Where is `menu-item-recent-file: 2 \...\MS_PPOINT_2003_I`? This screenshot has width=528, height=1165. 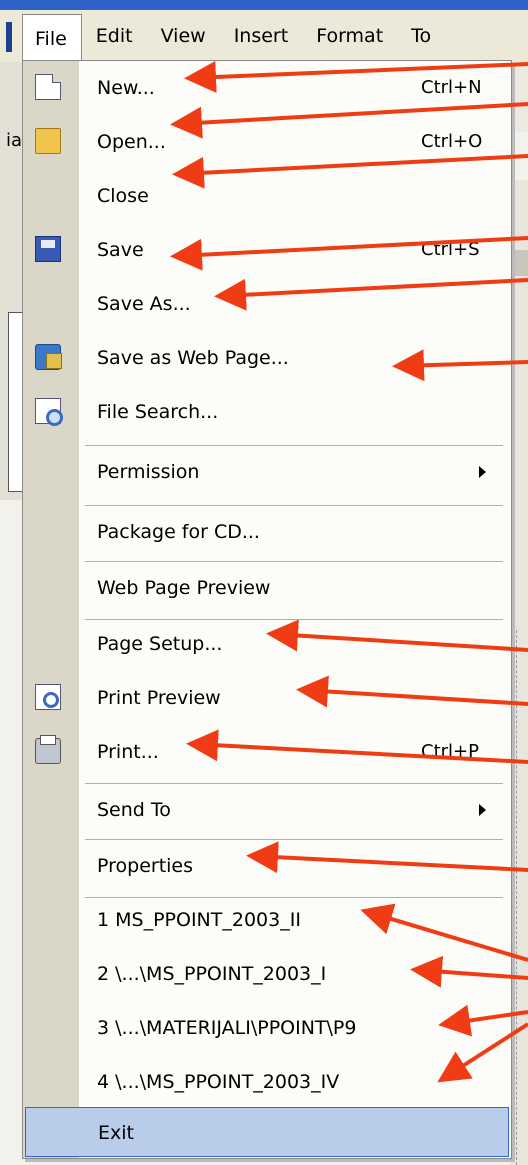 menu-item-recent-file: 2 \...\MS_PPOINT_2003_I is located at coordinates (267, 974).